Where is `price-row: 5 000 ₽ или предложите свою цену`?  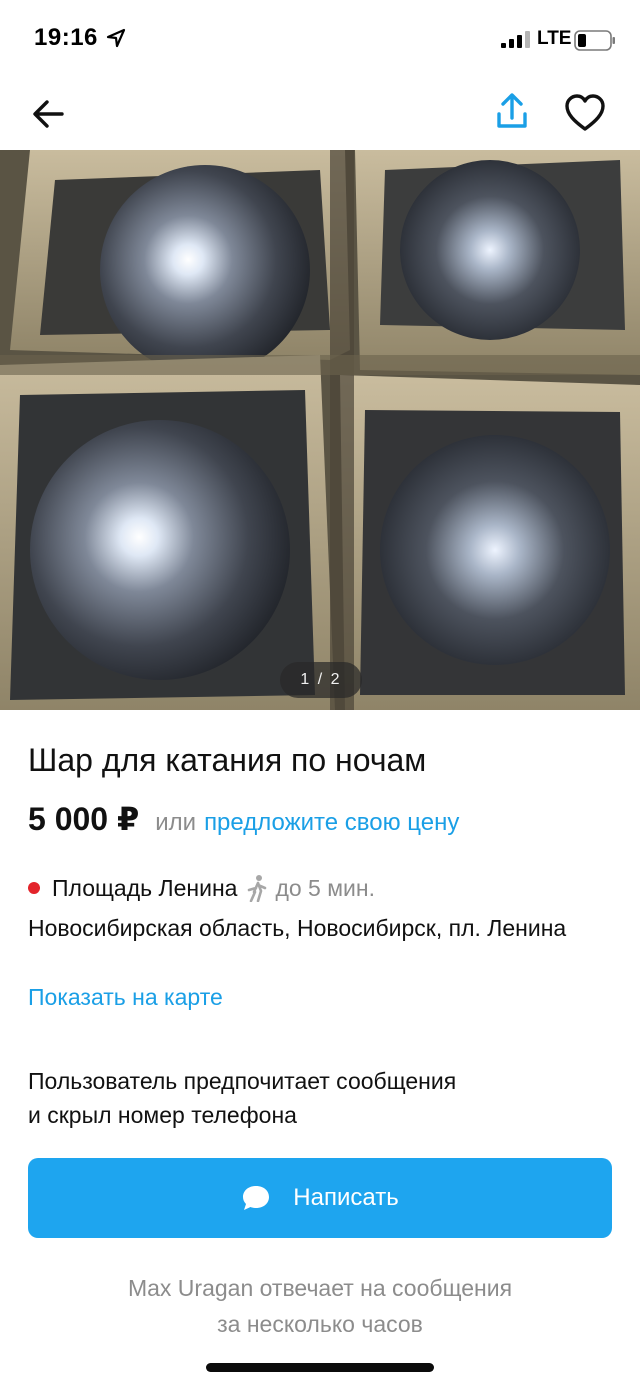 price-row: 5 000 ₽ или предложите свою цену is located at coordinates (243, 819).